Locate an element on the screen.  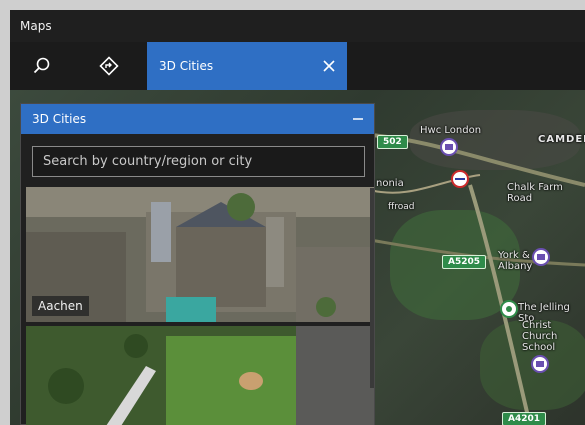
panel-scrollbar is located at coordinates (372, 288).